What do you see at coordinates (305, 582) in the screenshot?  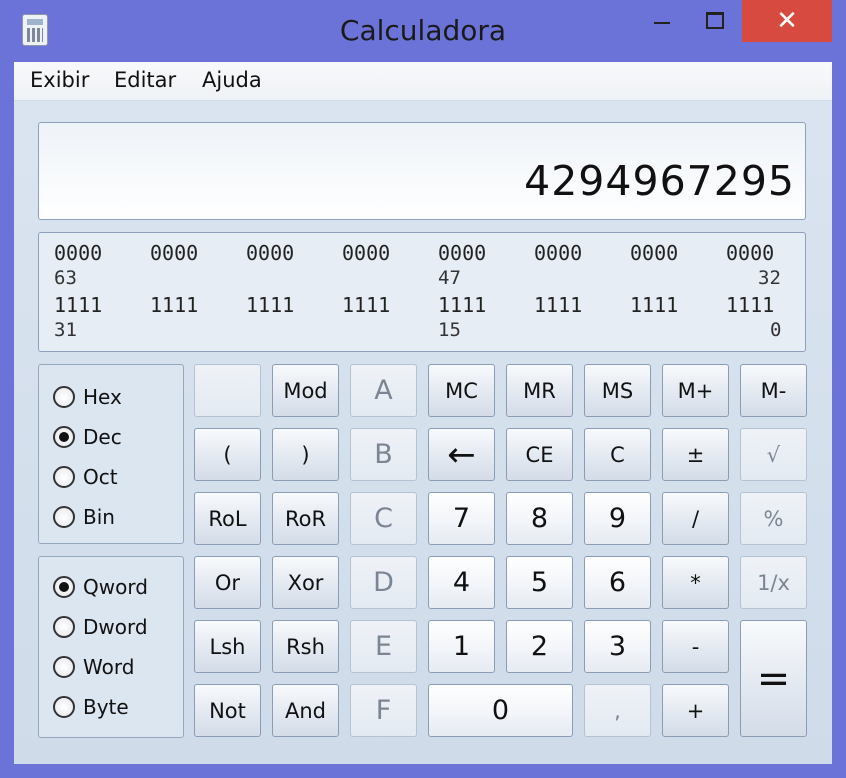 I see `key-xor: Xor` at bounding box center [305, 582].